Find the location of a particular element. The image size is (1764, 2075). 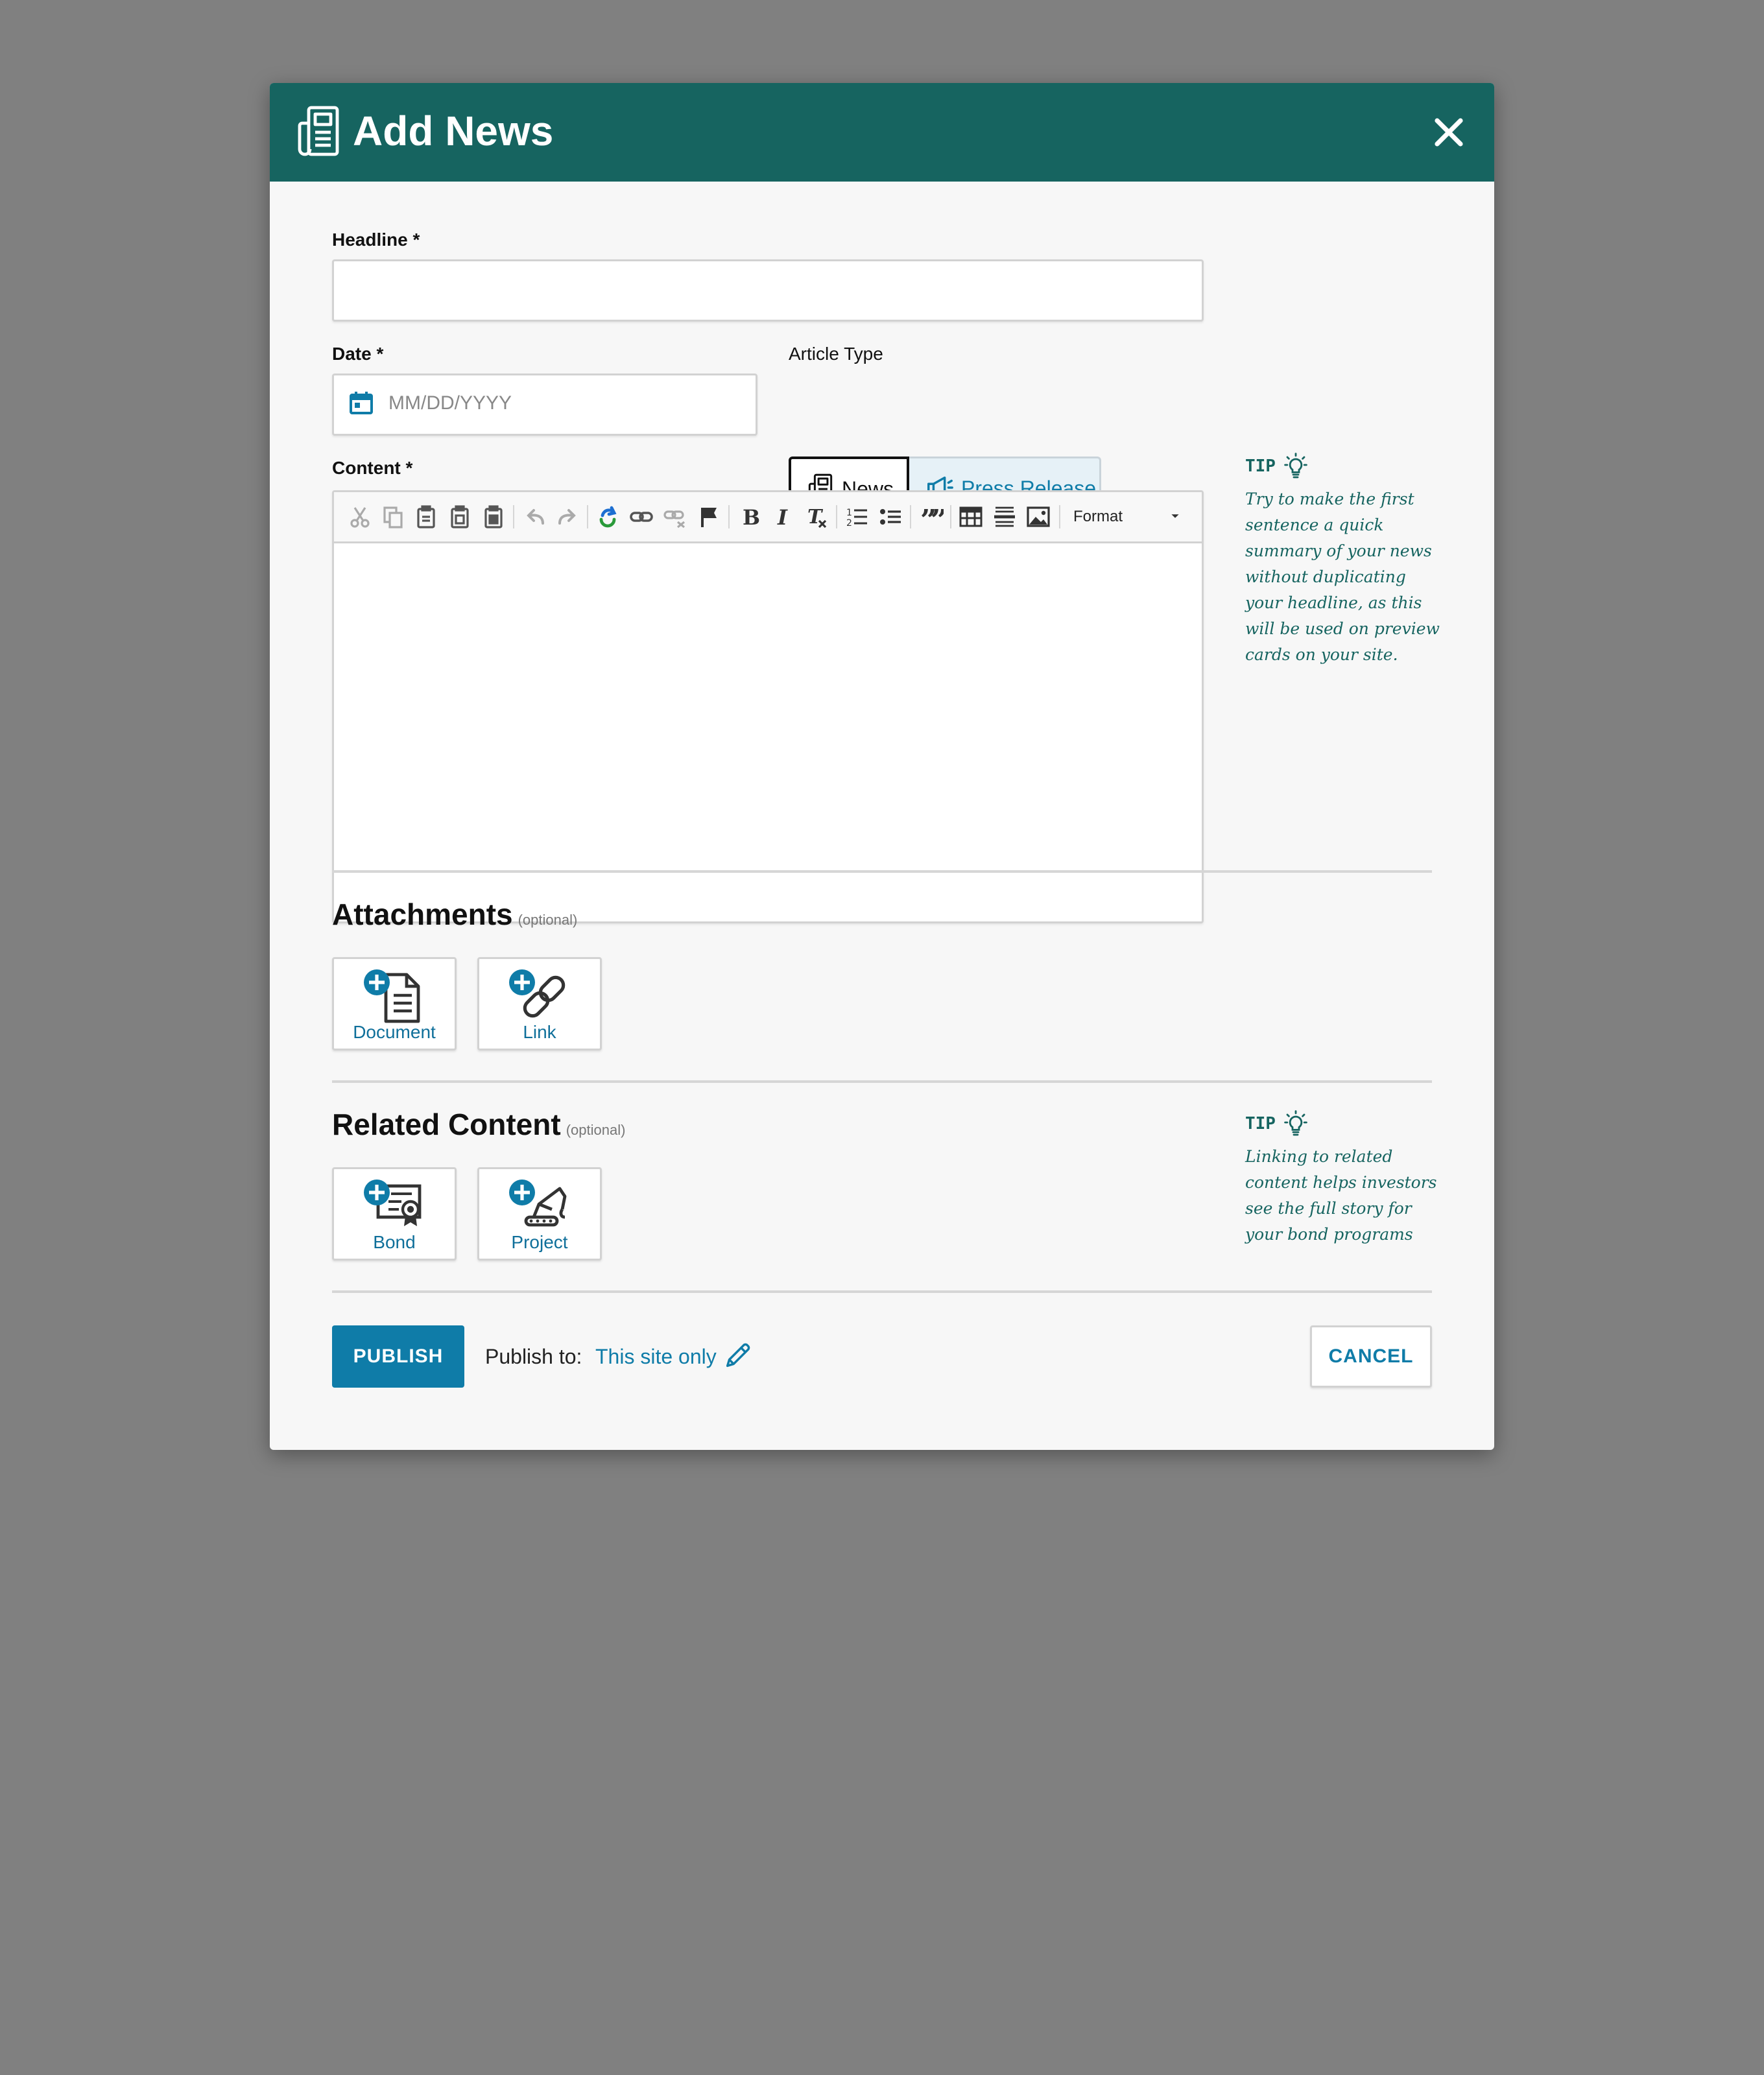

article-type-label: Article Type is located at coordinates (836, 354).